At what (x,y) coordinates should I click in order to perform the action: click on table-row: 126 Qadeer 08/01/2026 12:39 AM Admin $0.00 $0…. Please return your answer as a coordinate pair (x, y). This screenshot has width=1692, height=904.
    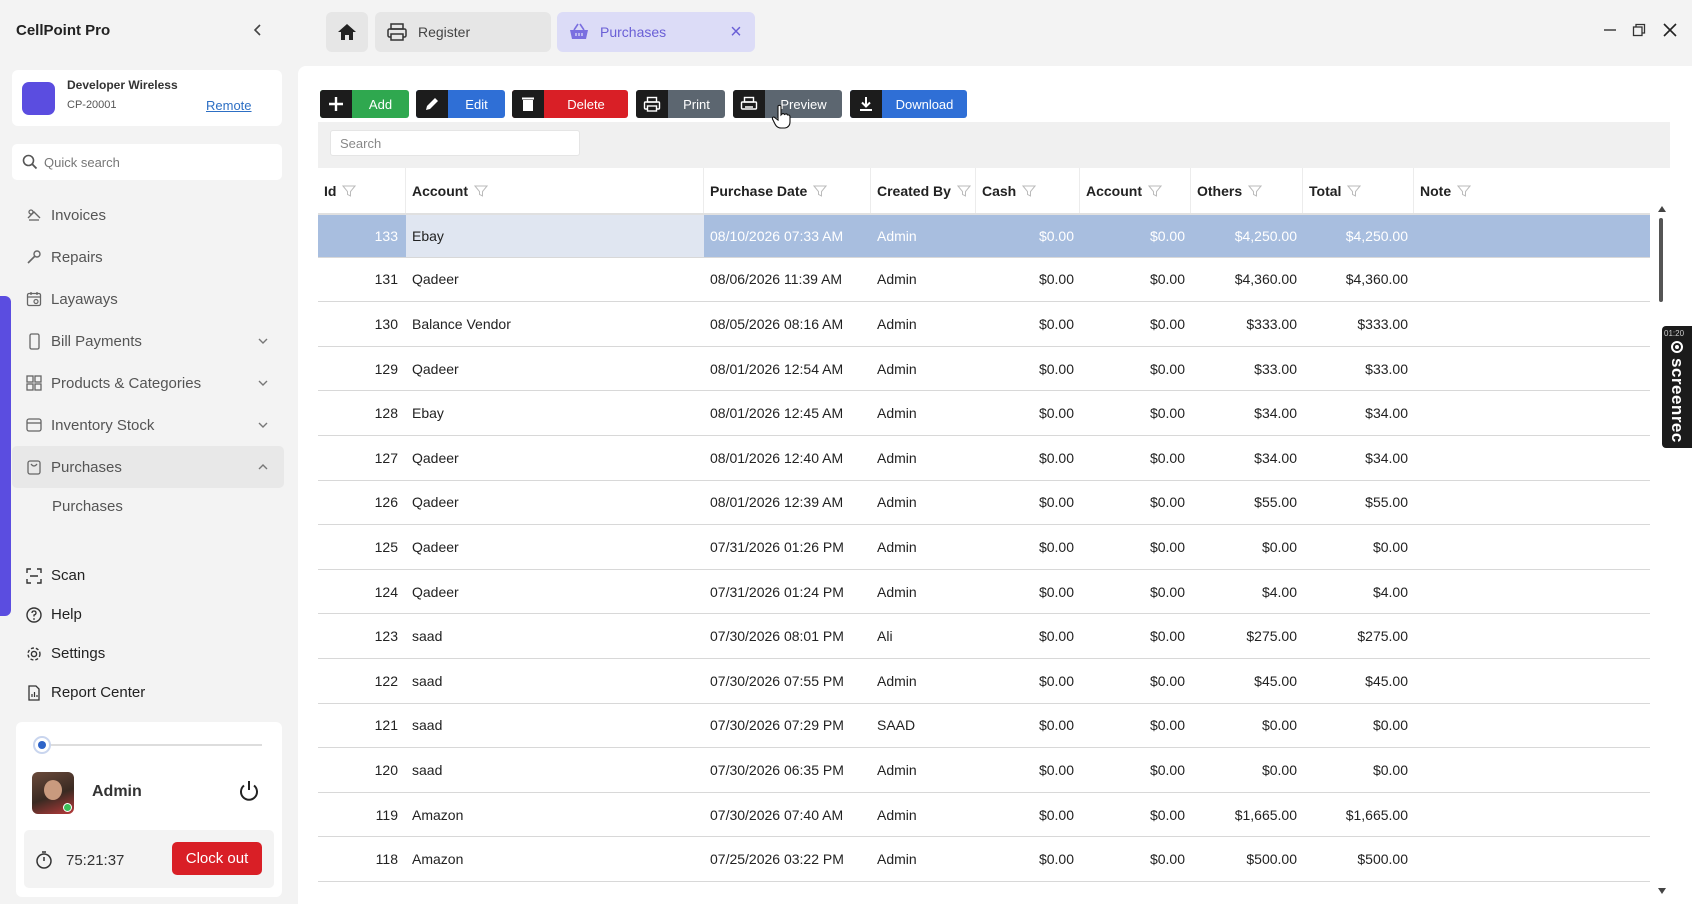
    Looking at the image, I should click on (984, 503).